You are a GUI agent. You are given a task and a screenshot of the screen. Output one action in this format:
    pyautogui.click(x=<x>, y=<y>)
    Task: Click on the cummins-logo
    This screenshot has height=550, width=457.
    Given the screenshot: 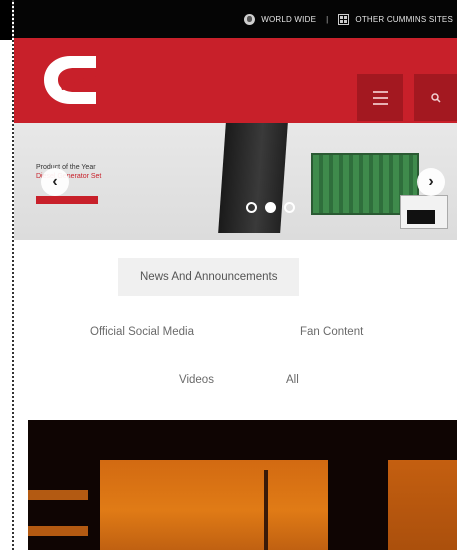 What is the action you would take?
    pyautogui.click(x=70, y=80)
    